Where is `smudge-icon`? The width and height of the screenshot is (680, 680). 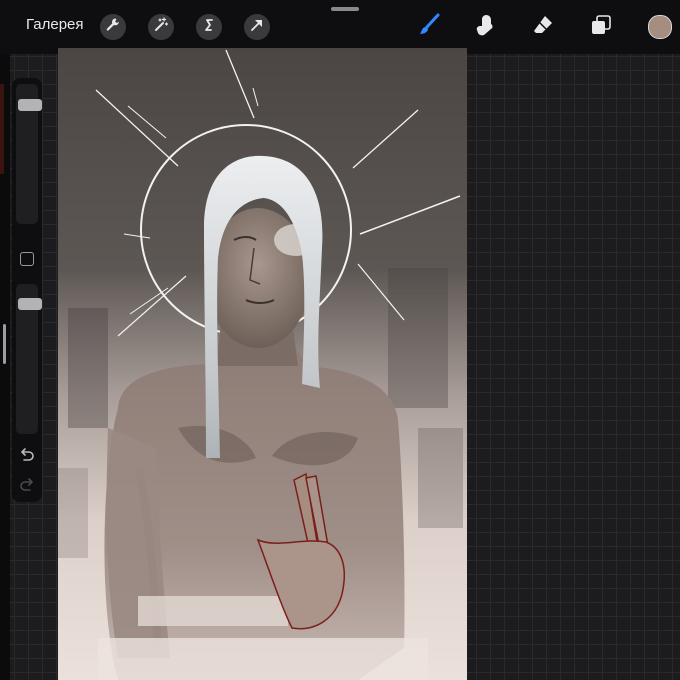 smudge-icon is located at coordinates (485, 27).